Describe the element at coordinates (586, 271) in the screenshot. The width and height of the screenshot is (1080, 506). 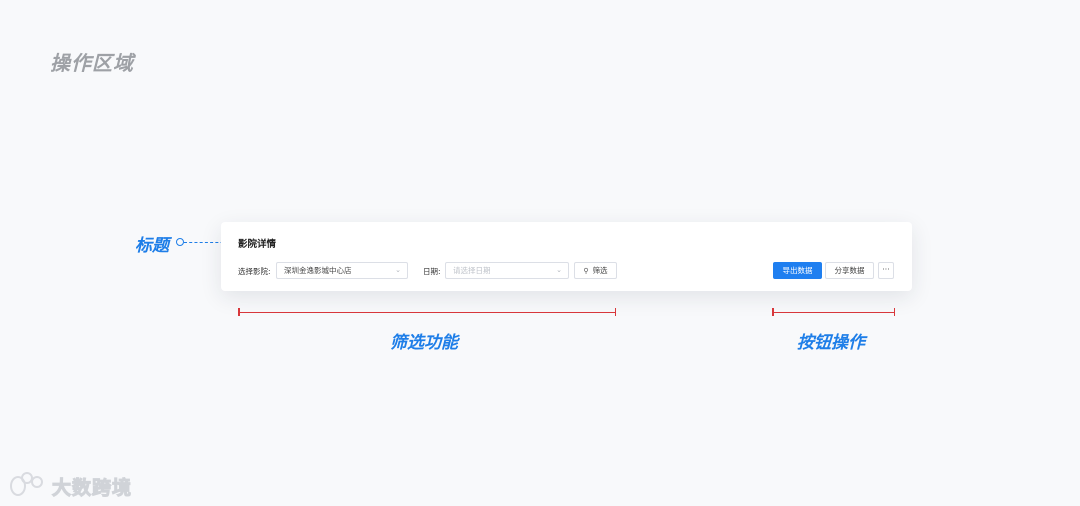
I see `search-icon: ⚲` at that location.